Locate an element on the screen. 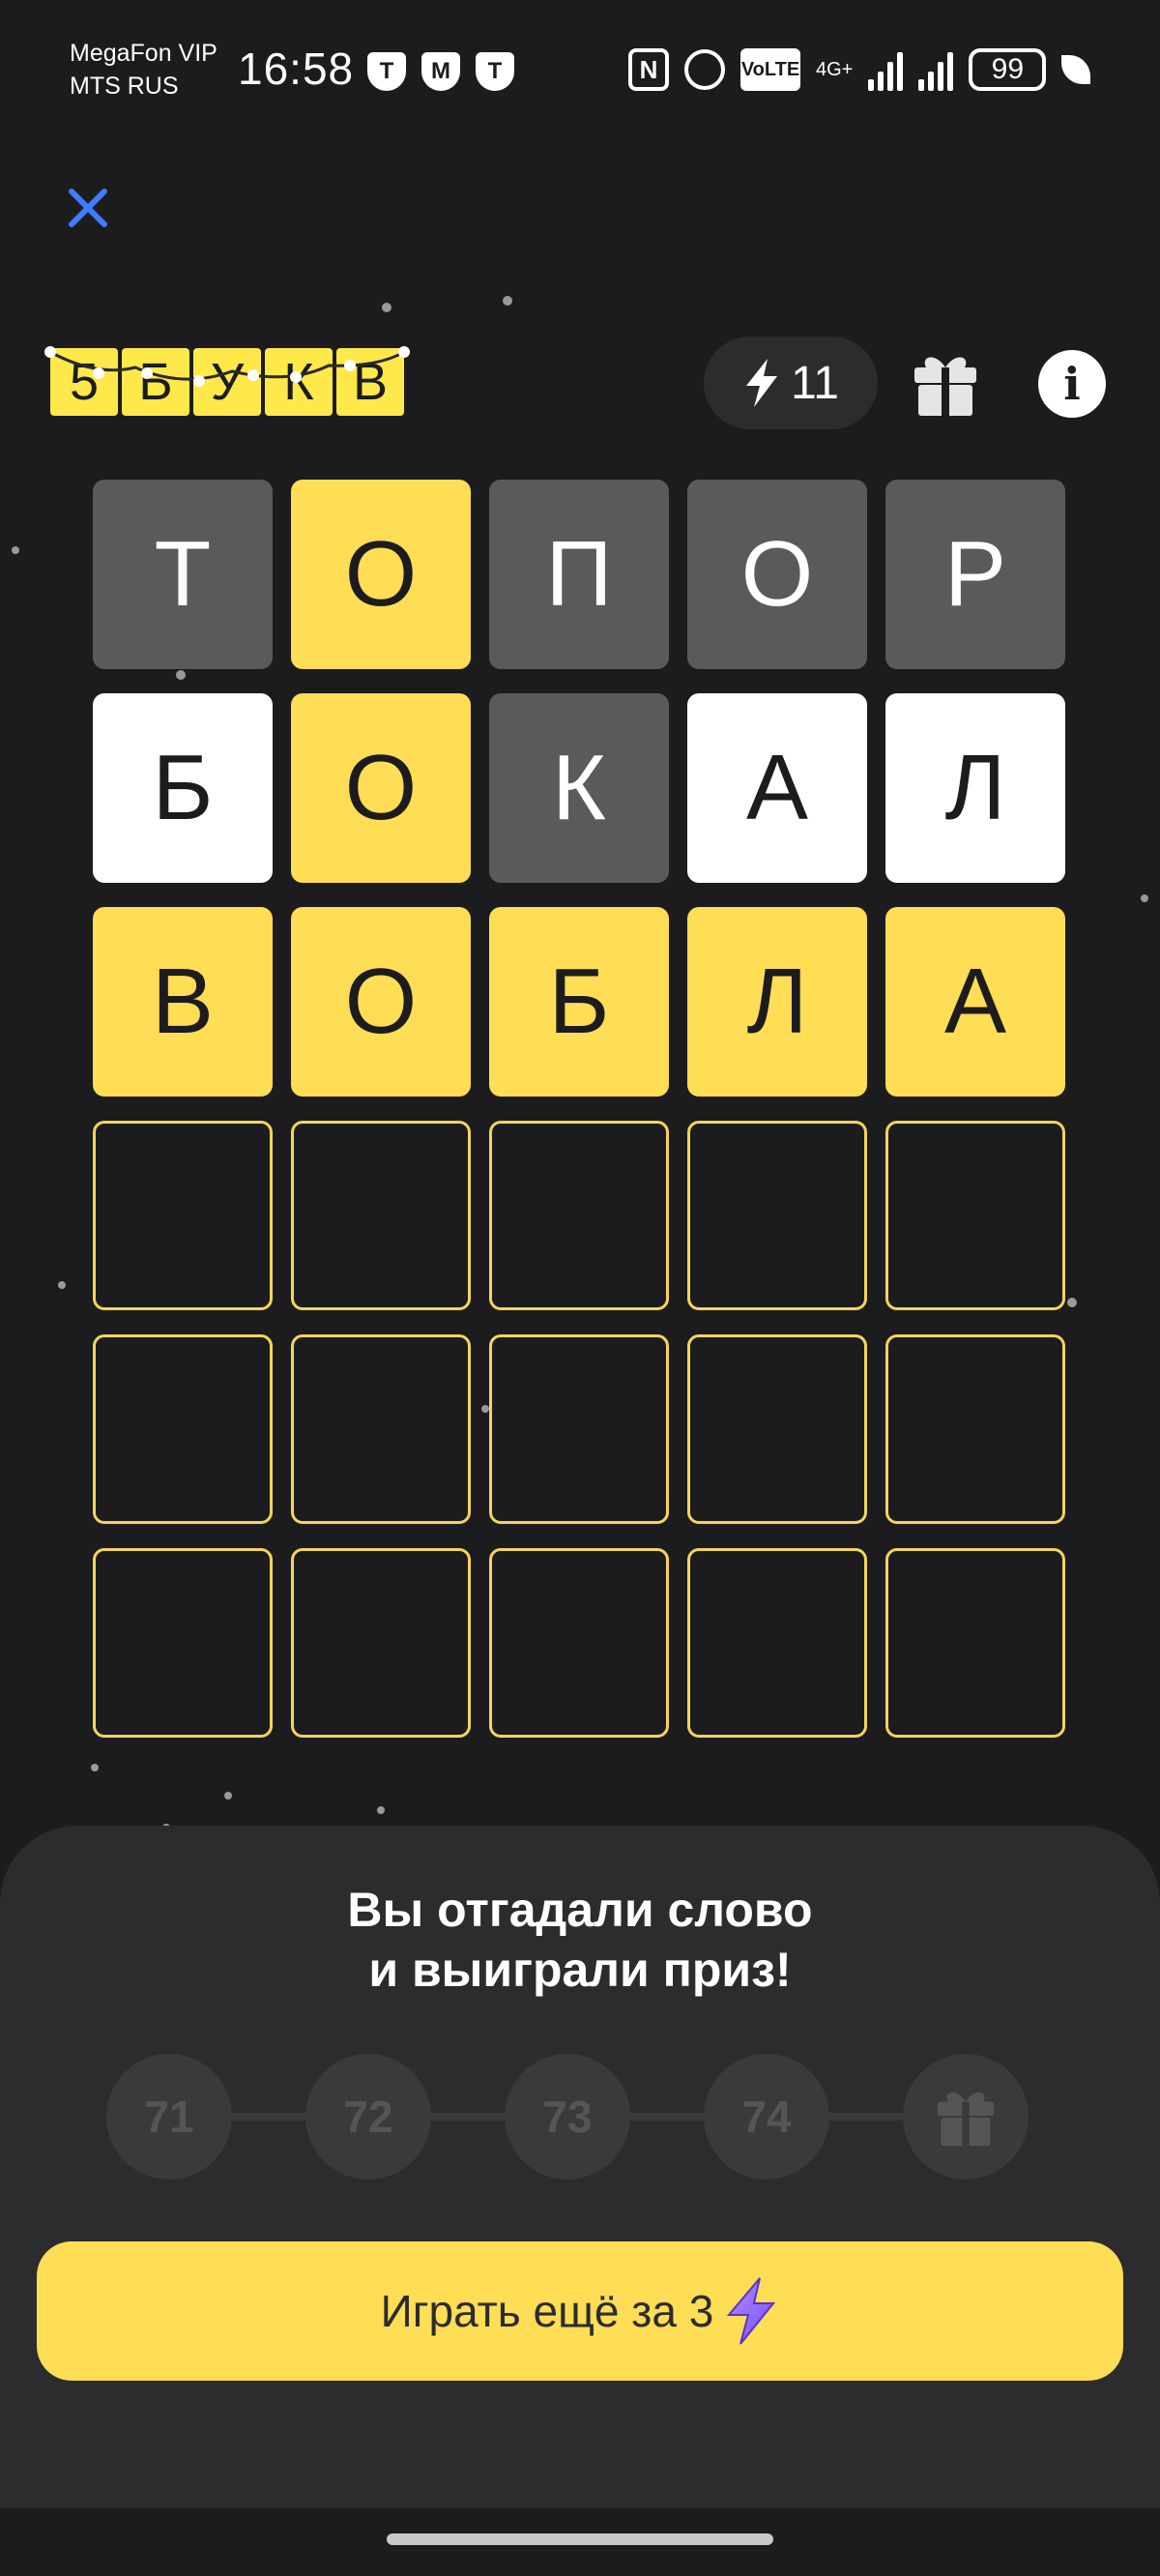  prize-progress: 71 72 73 74 is located at coordinates (567, 2117).